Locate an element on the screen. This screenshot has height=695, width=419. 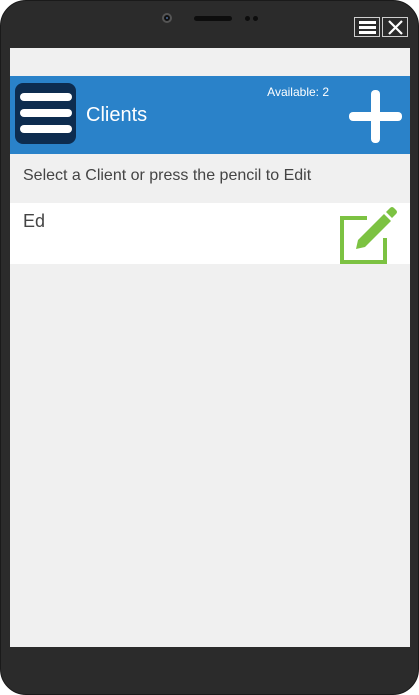
menu-button is located at coordinates (45, 113).